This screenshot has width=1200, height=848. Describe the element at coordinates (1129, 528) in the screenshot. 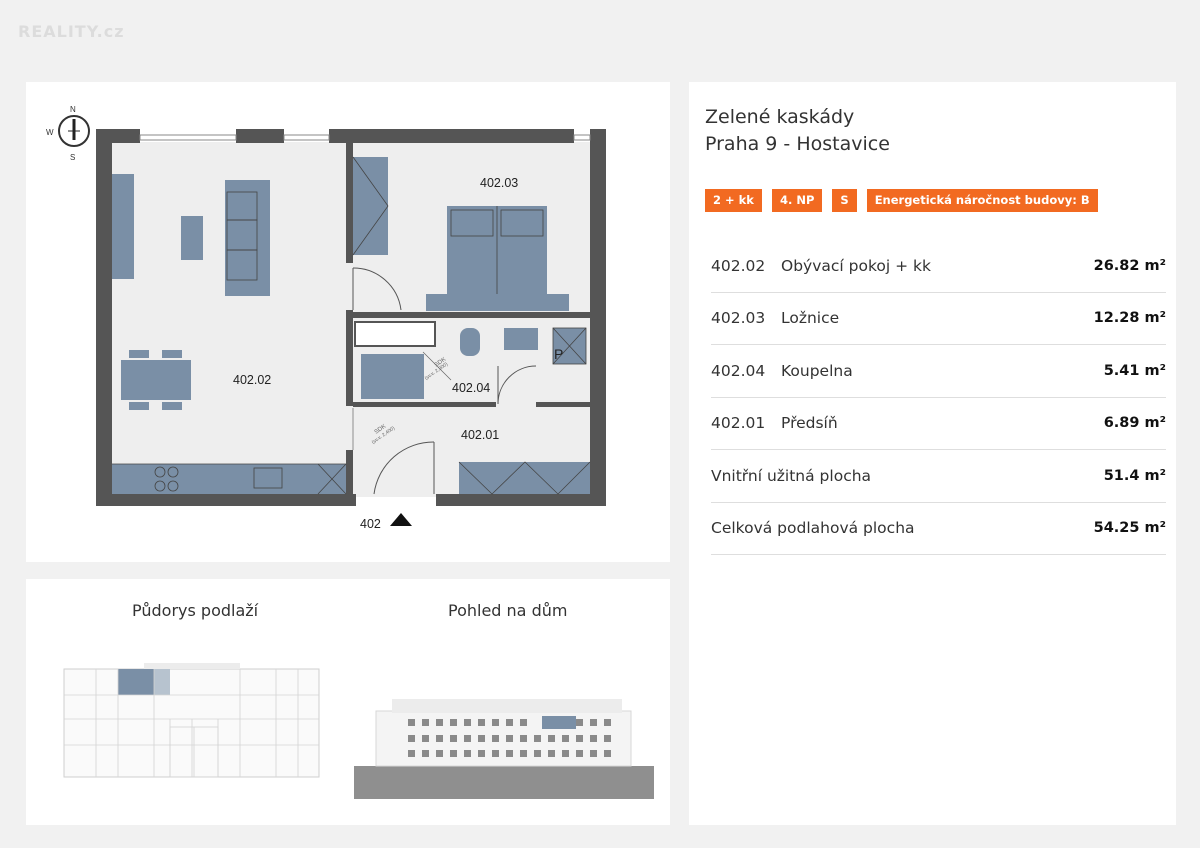

I see `summary-area: 54.25 m²` at that location.